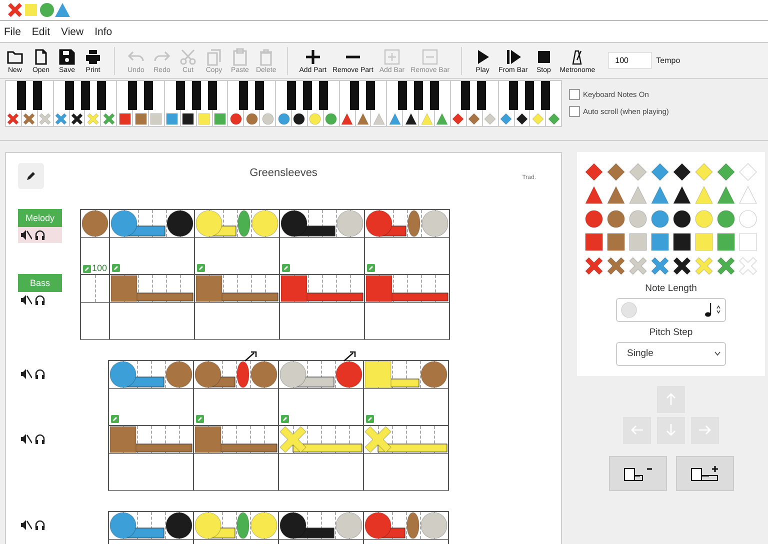 Image resolution: width=768 pixels, height=544 pixels. What do you see at coordinates (637, 473) in the screenshot?
I see `shorten-button` at bounding box center [637, 473].